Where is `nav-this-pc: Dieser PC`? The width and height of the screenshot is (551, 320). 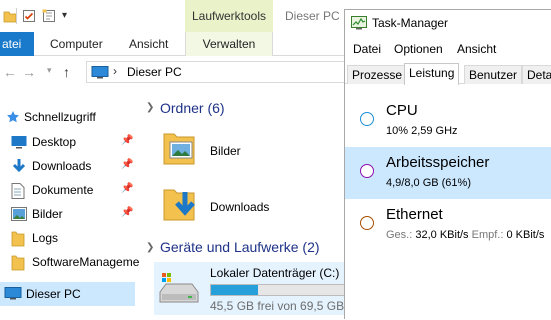
nav-this-pc: Dieser PC is located at coordinates (67, 294).